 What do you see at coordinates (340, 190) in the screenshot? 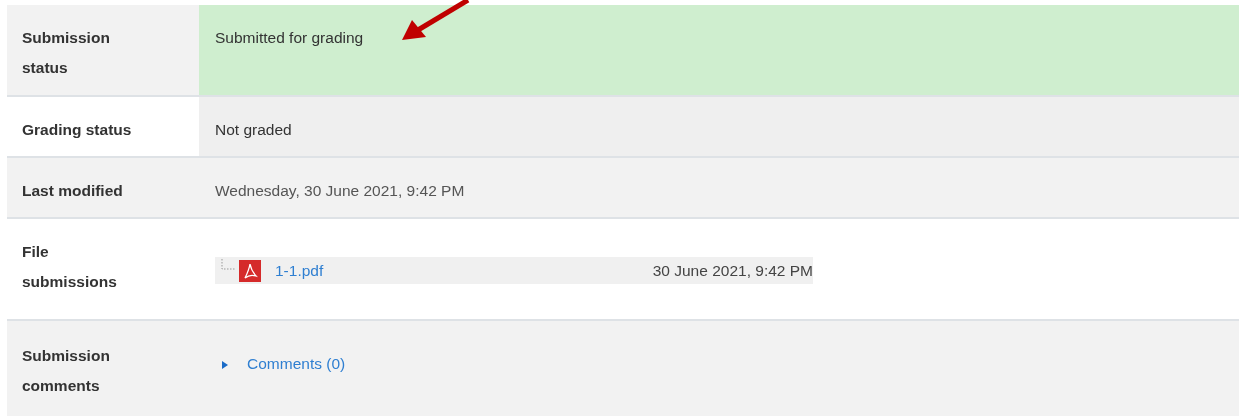
I see `date-text: Wednesday, 30 June 2021, 9:42 PM` at bounding box center [340, 190].